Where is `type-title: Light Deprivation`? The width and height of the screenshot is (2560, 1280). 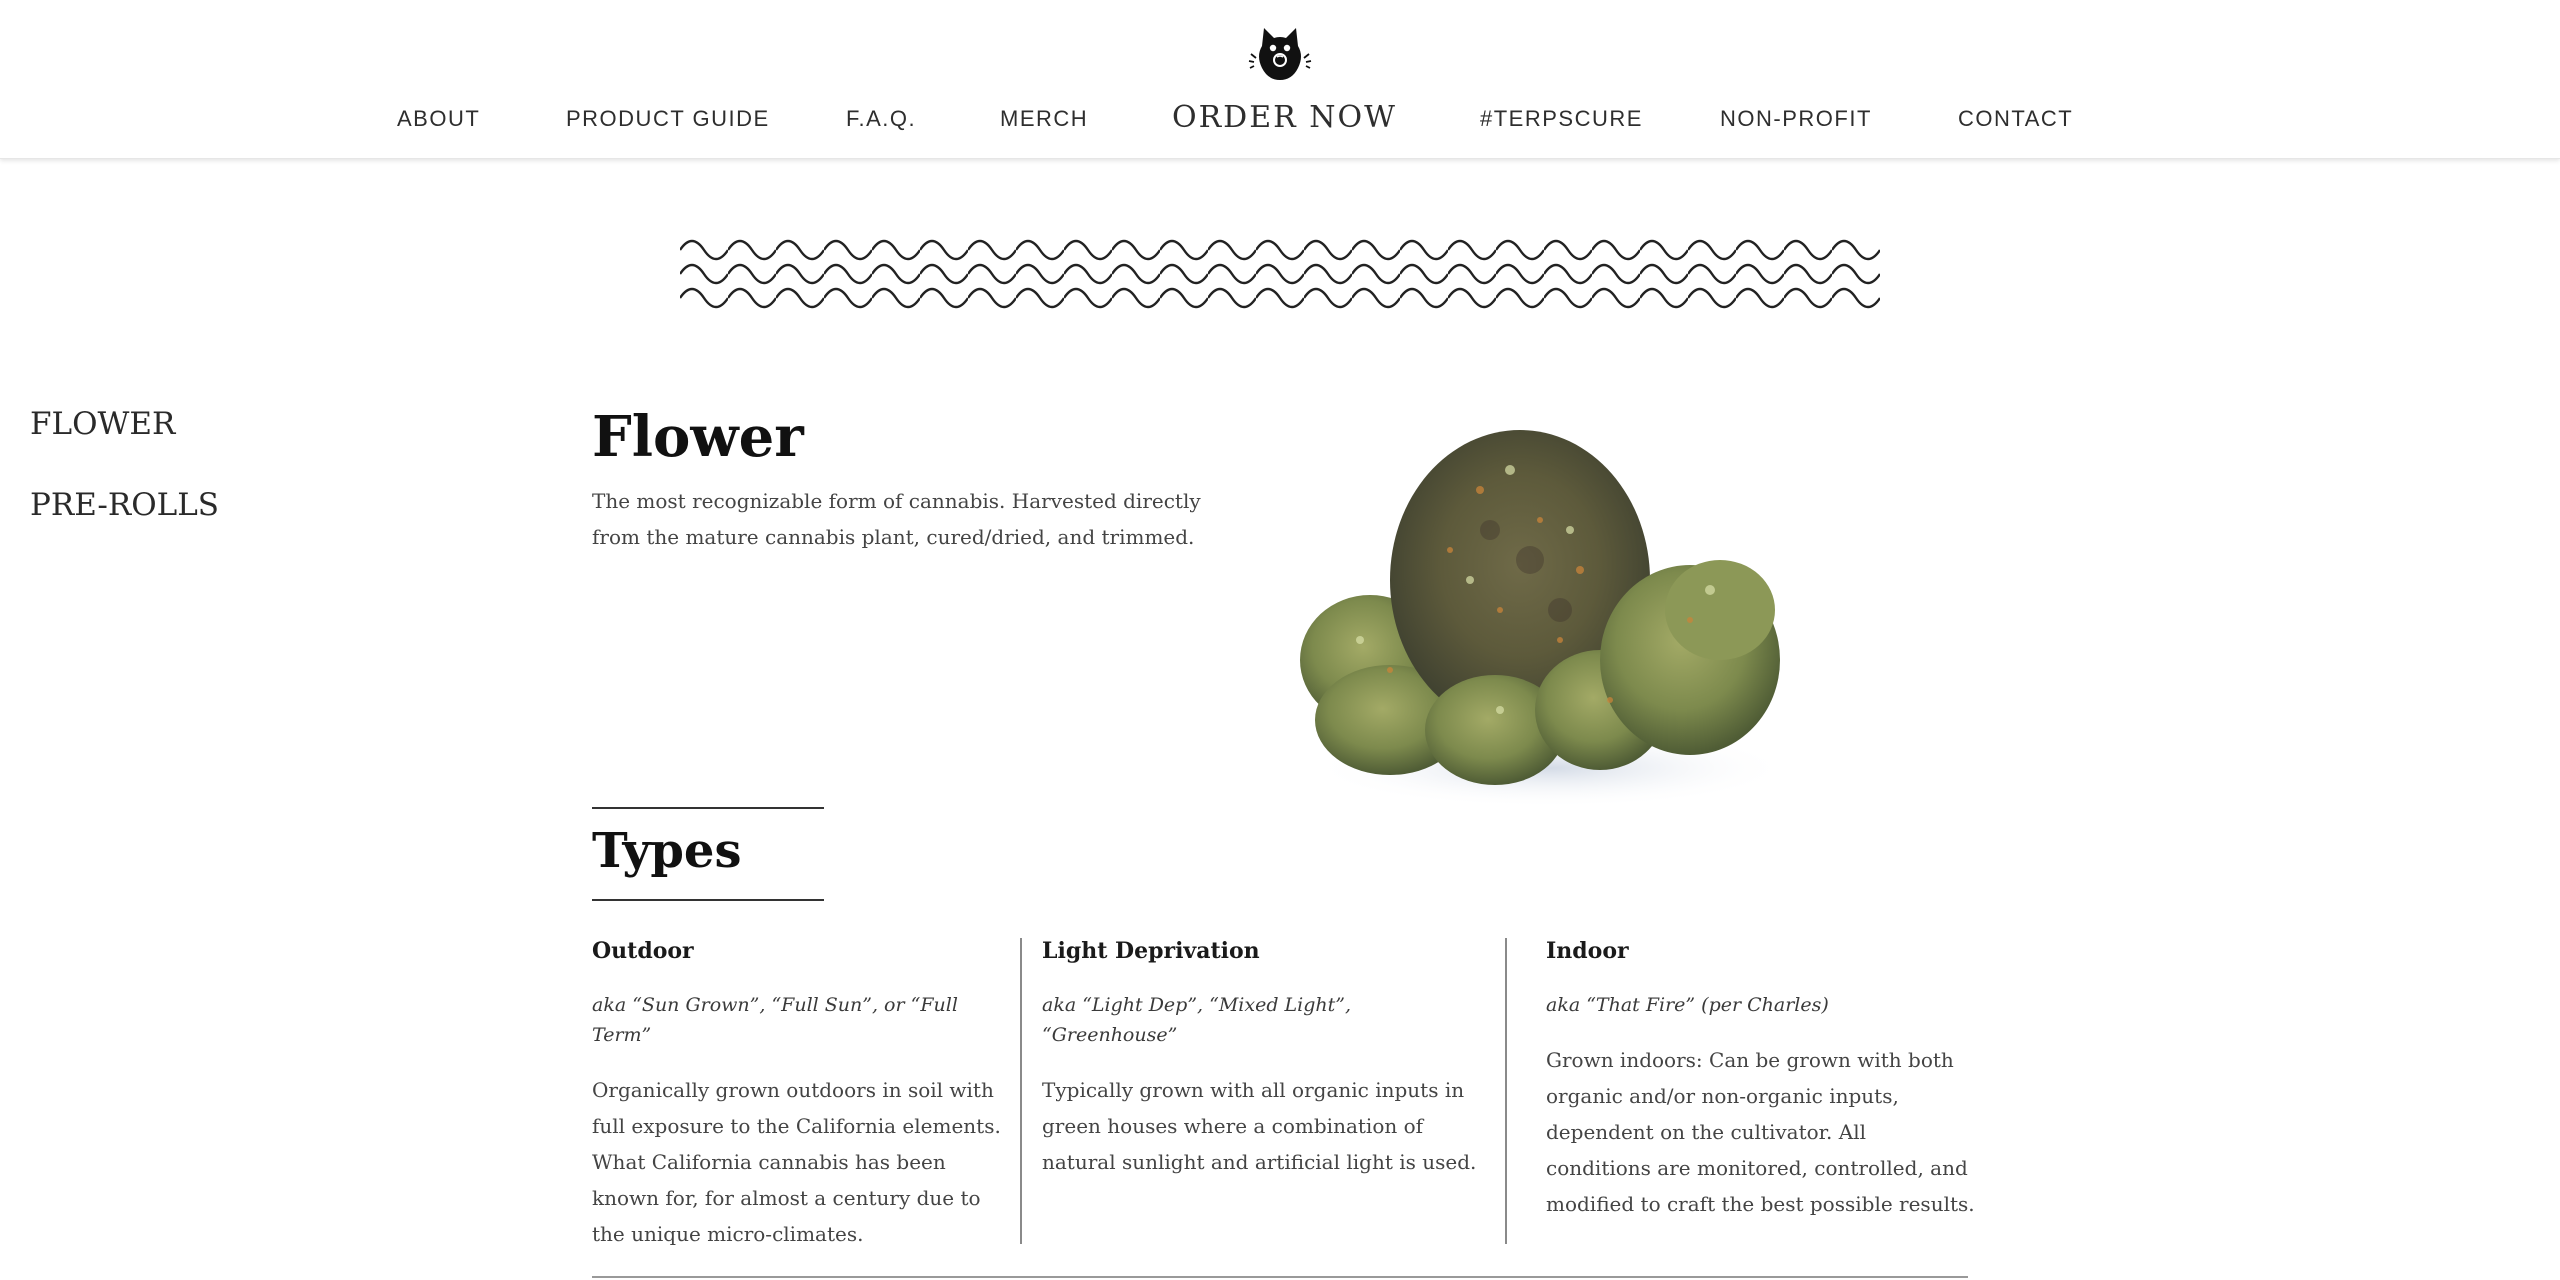 type-title: Light Deprivation is located at coordinates (1151, 951).